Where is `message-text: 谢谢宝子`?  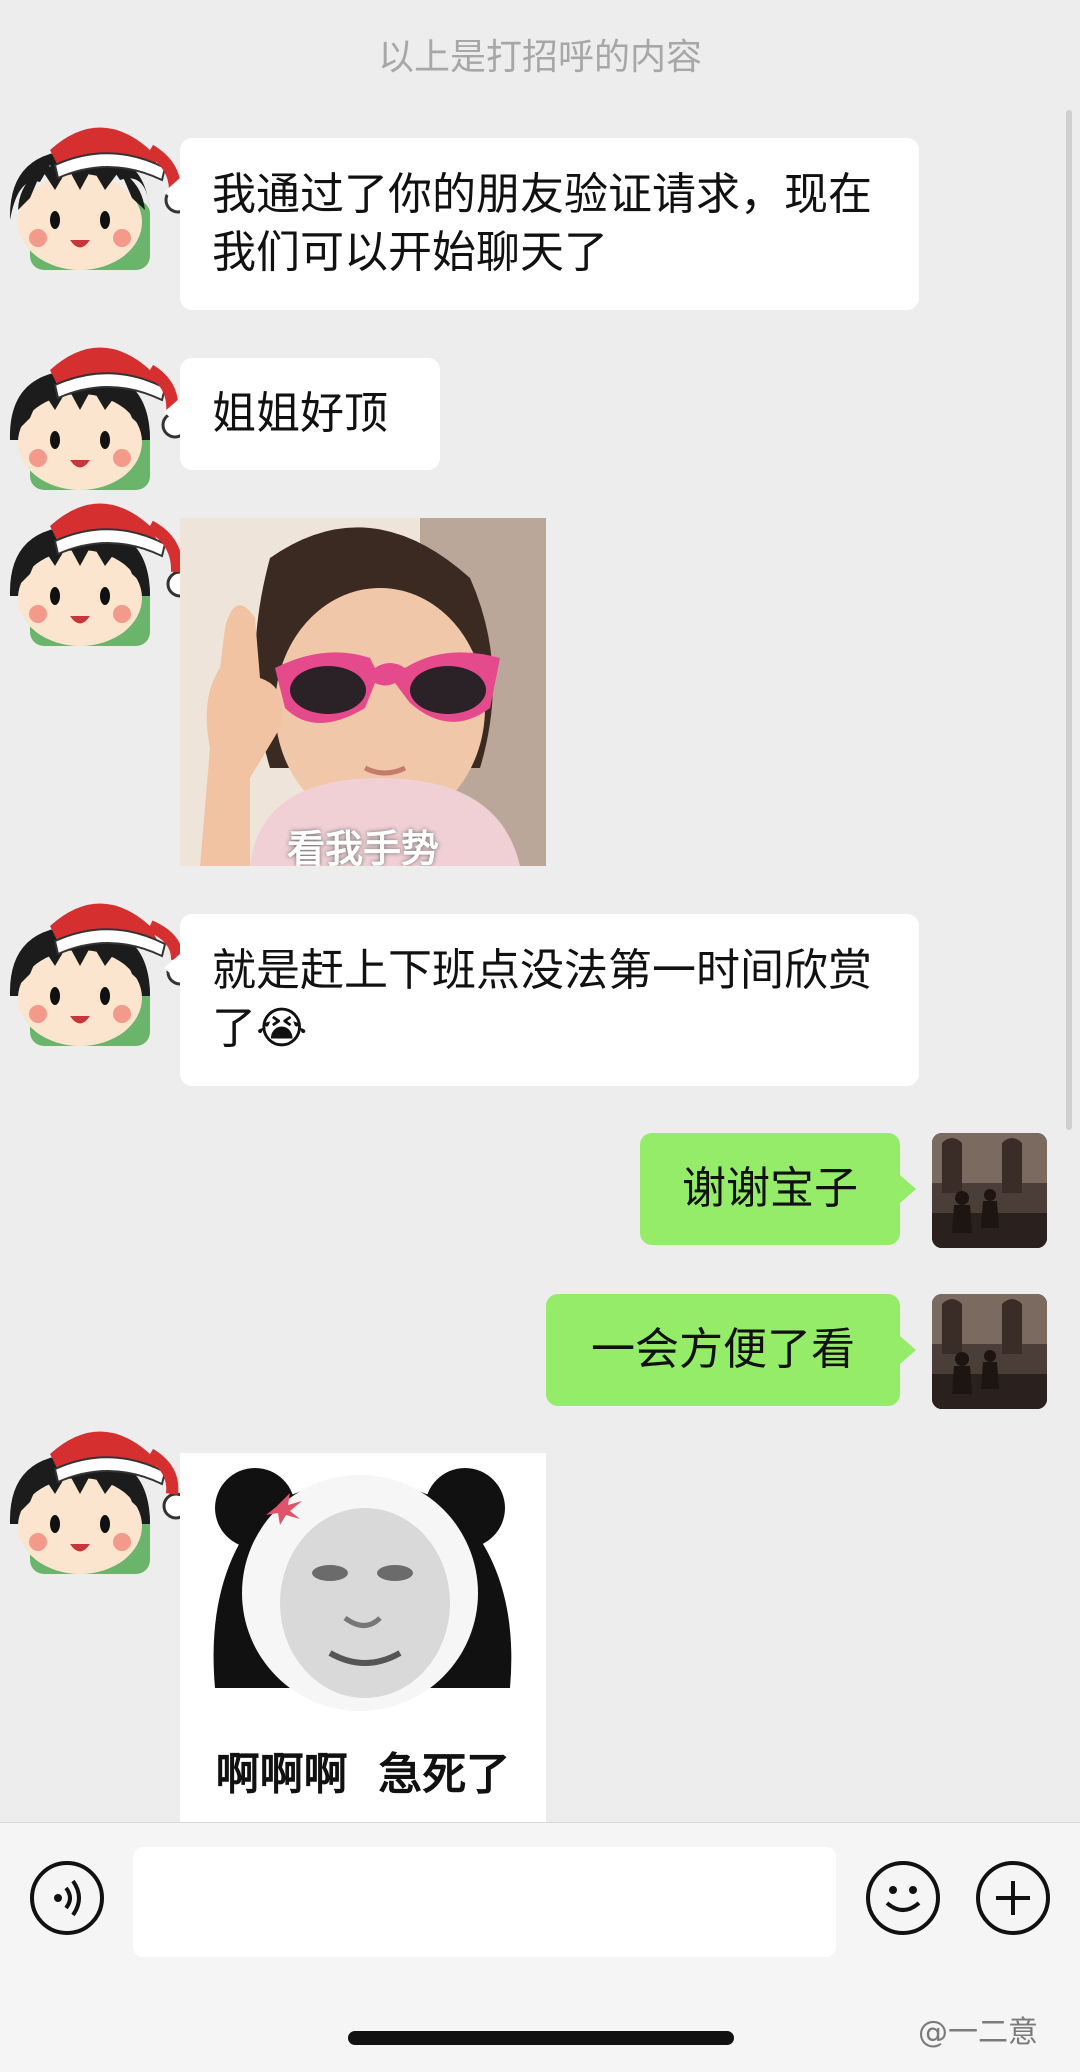 message-text: 谢谢宝子 is located at coordinates (770, 1188).